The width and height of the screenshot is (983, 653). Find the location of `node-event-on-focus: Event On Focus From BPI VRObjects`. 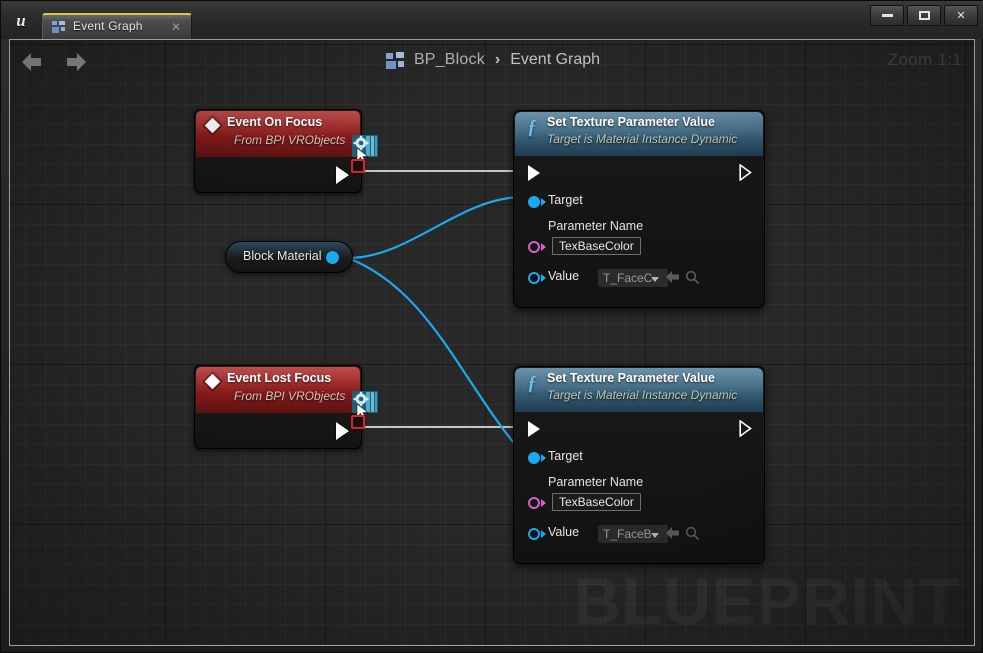

node-event-on-focus: Event On Focus From BPI VRObjects is located at coordinates (278, 151).